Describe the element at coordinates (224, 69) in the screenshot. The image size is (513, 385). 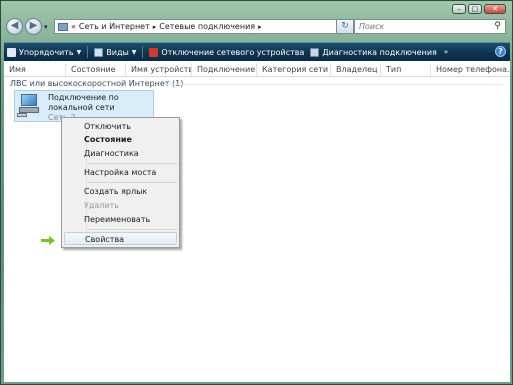
I see `column-connectivity: Подключение` at that location.